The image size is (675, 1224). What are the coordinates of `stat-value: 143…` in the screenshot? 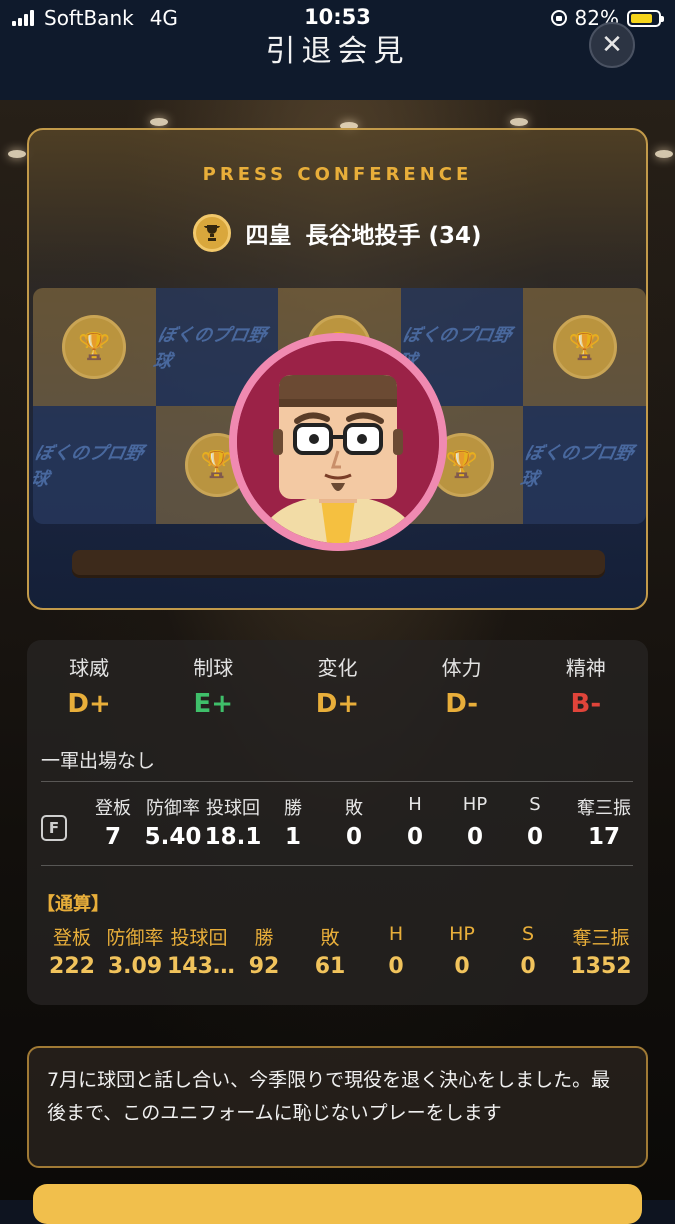 It's located at (201, 966).